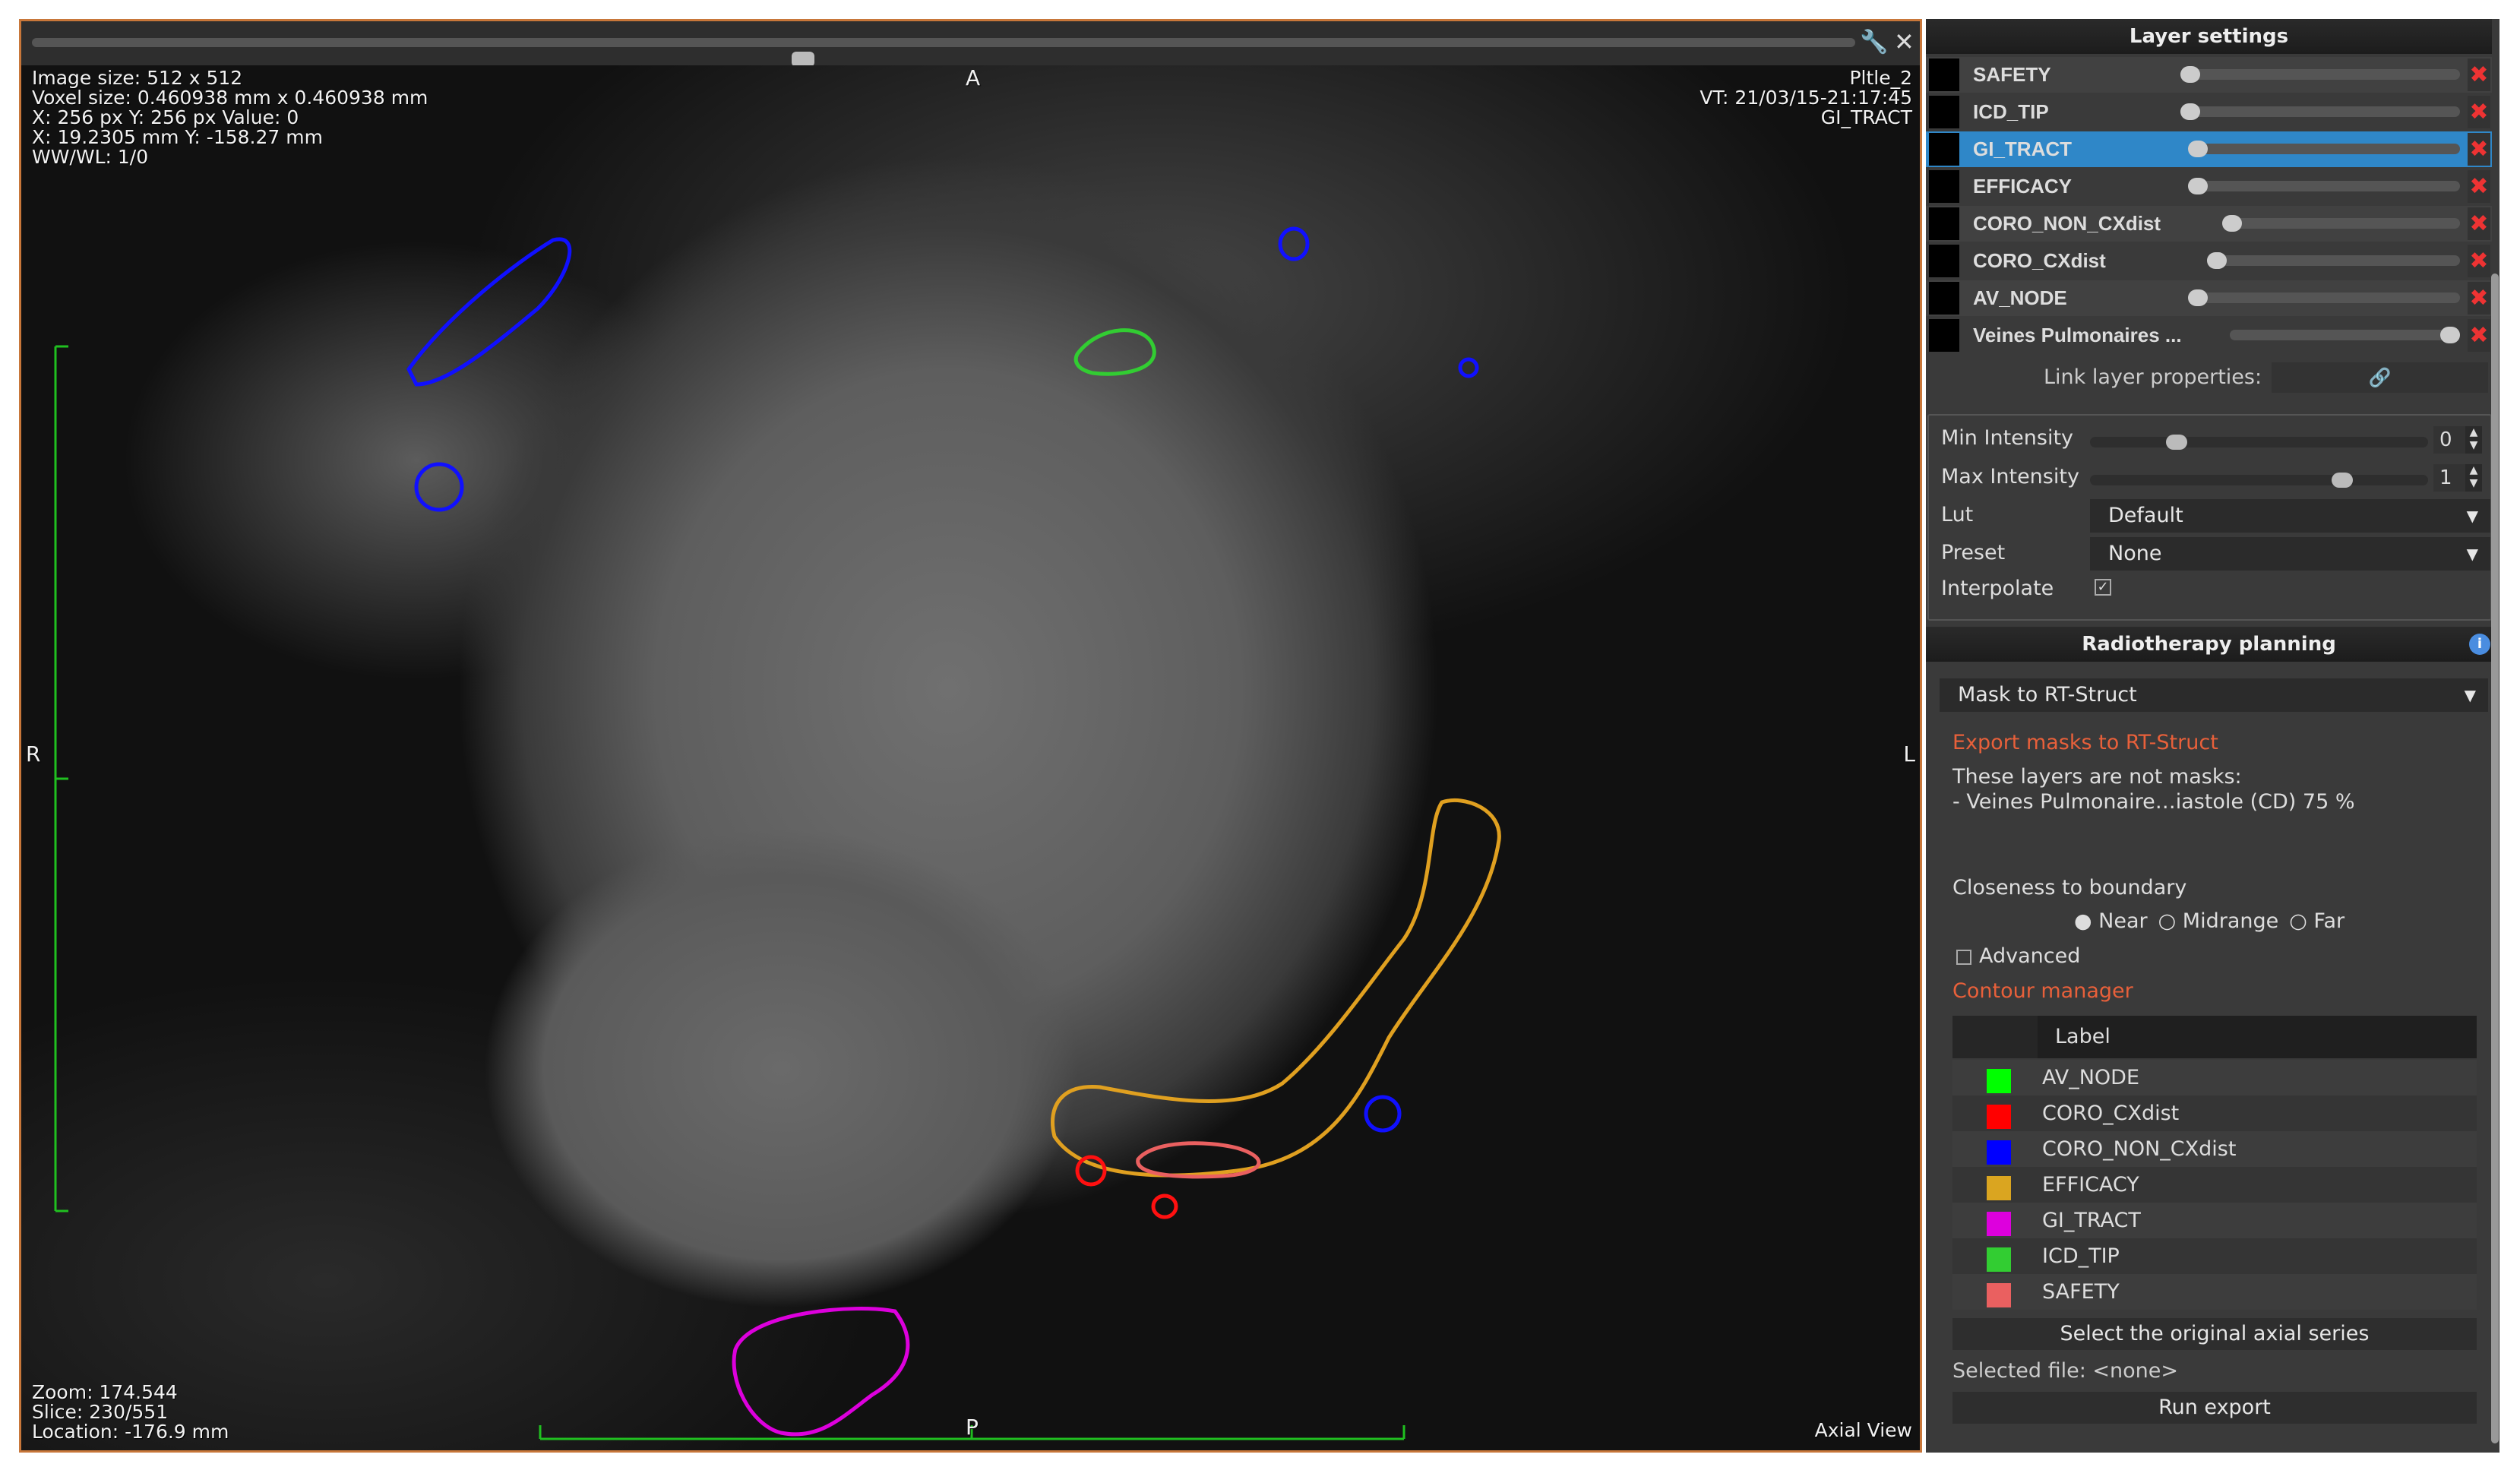  Describe the element at coordinates (1863, 1430) in the screenshot. I see `view-name: Axial View` at that location.